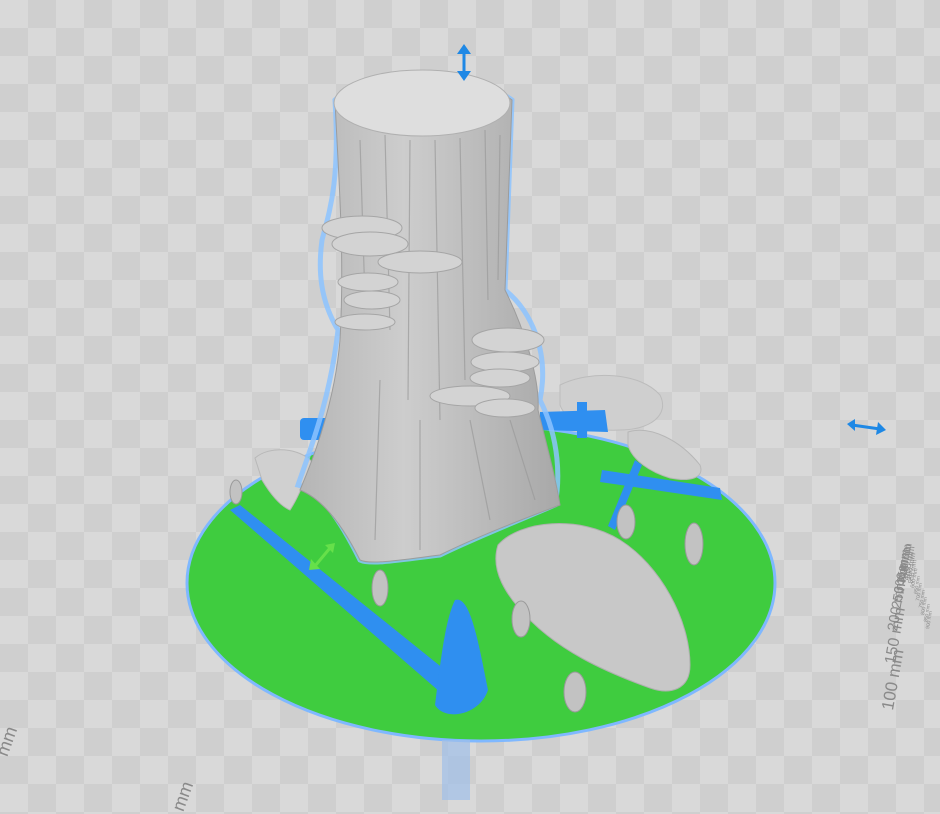 This screenshot has height=814, width=940. What do you see at coordinates (582, 420) in the screenshot?
I see `support-post` at bounding box center [582, 420].